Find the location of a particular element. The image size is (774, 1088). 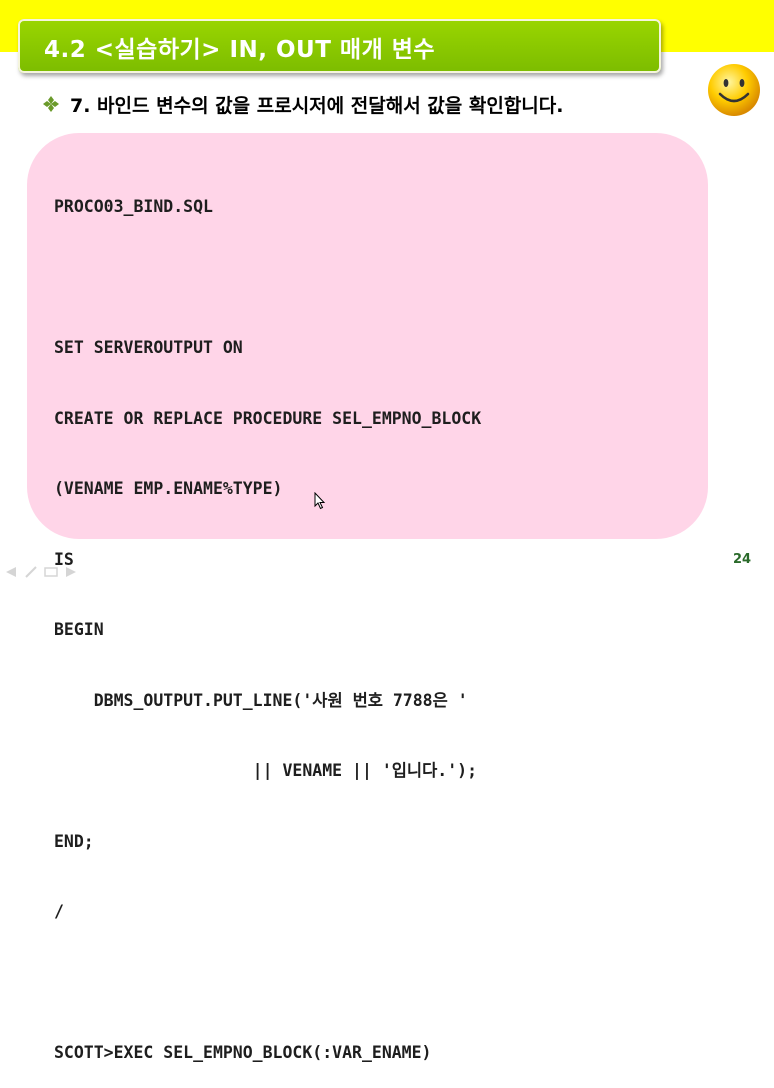

slide-title: 4.2 <실습하기> IN, OUT 매개 변수 is located at coordinates (240, 50).